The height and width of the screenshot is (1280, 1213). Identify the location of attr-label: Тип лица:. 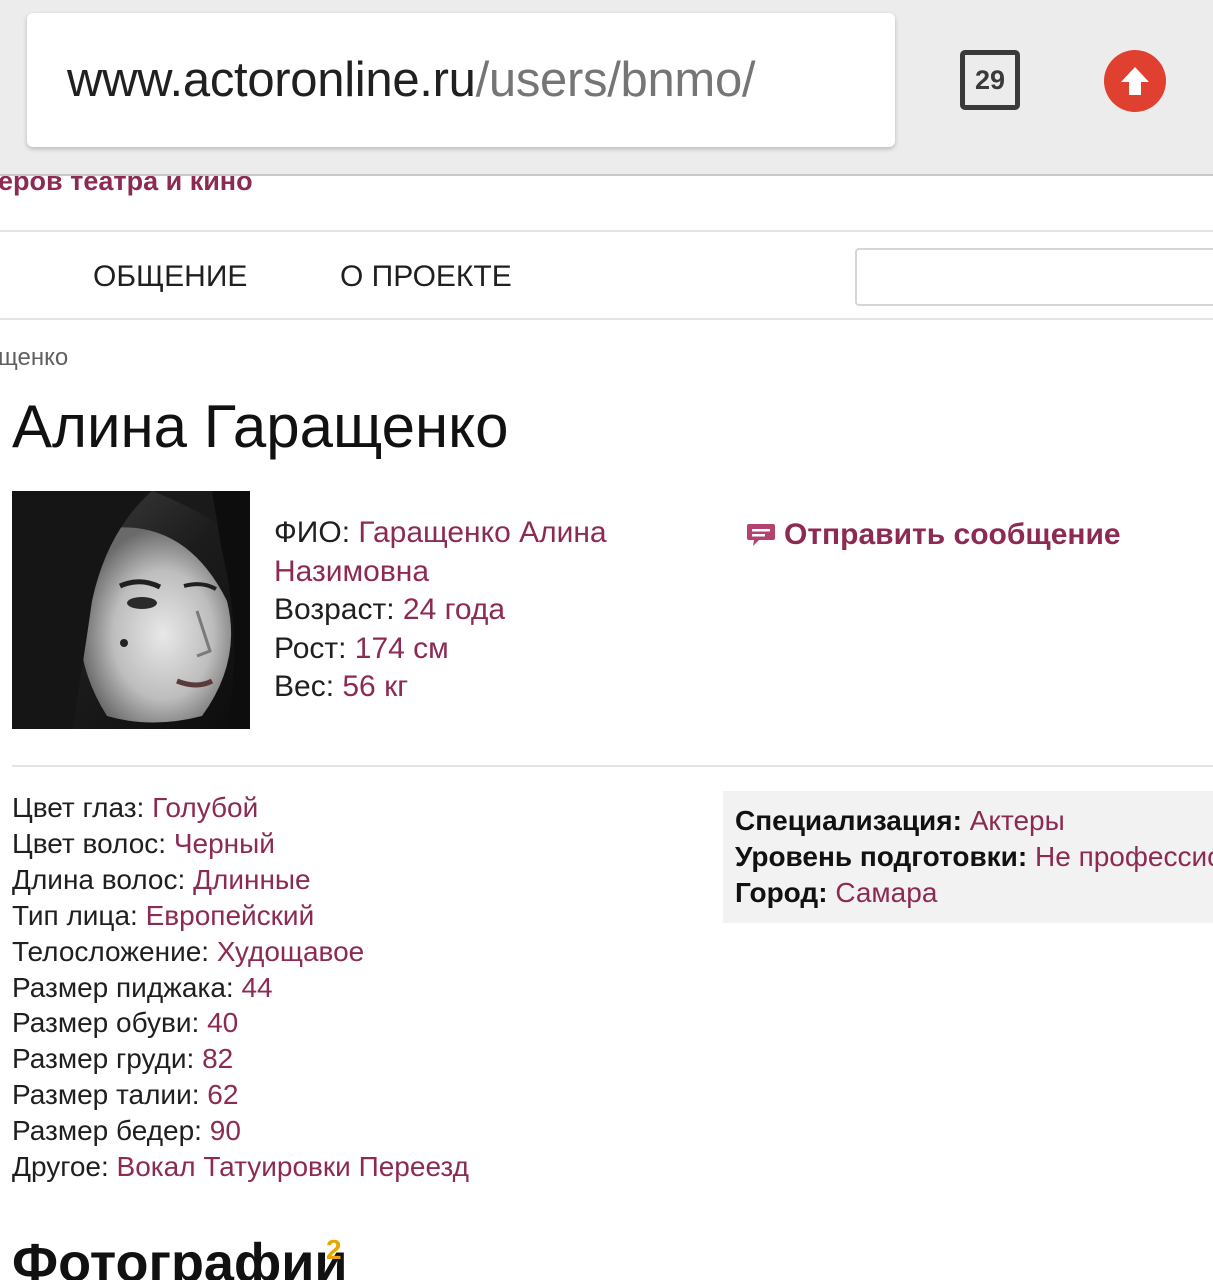
(75, 915).